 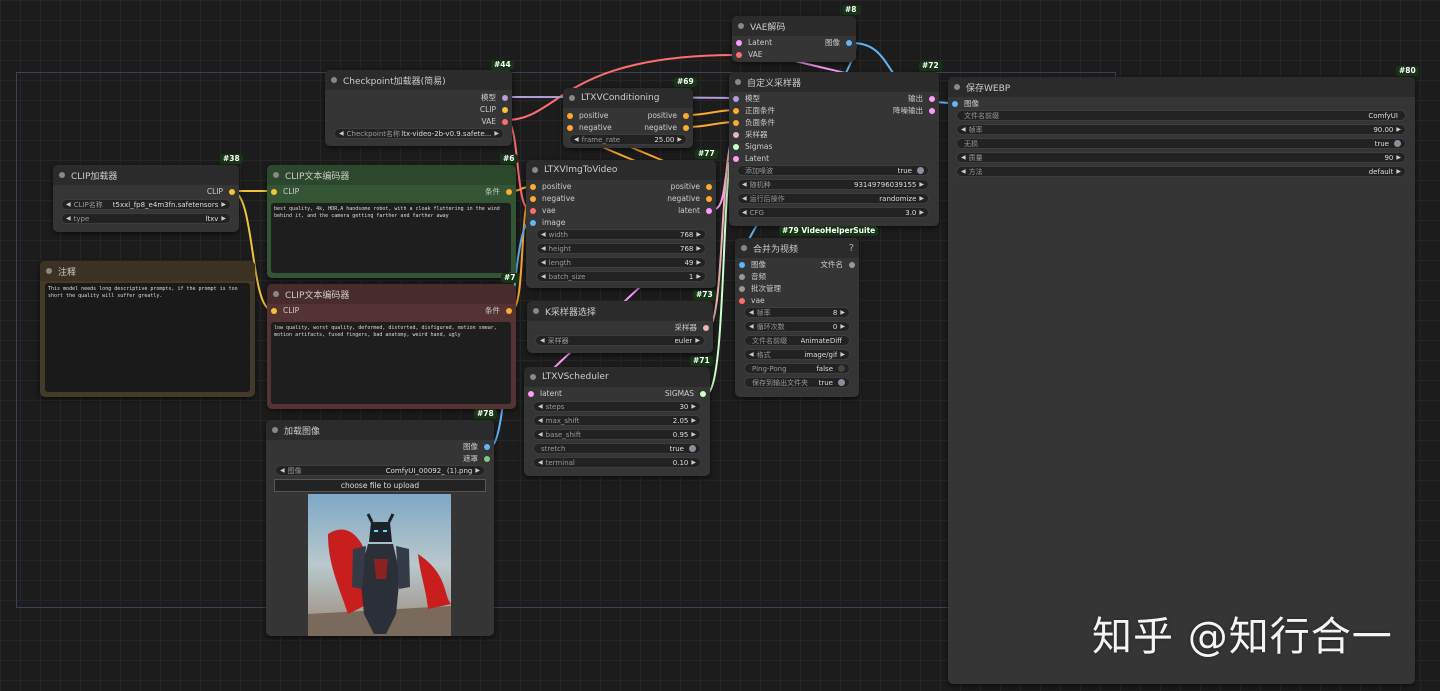 I want to click on ksampler-select-node: K采样器选择 采样器 ◀ 采样器 euler ▶, so click(x=620, y=327).